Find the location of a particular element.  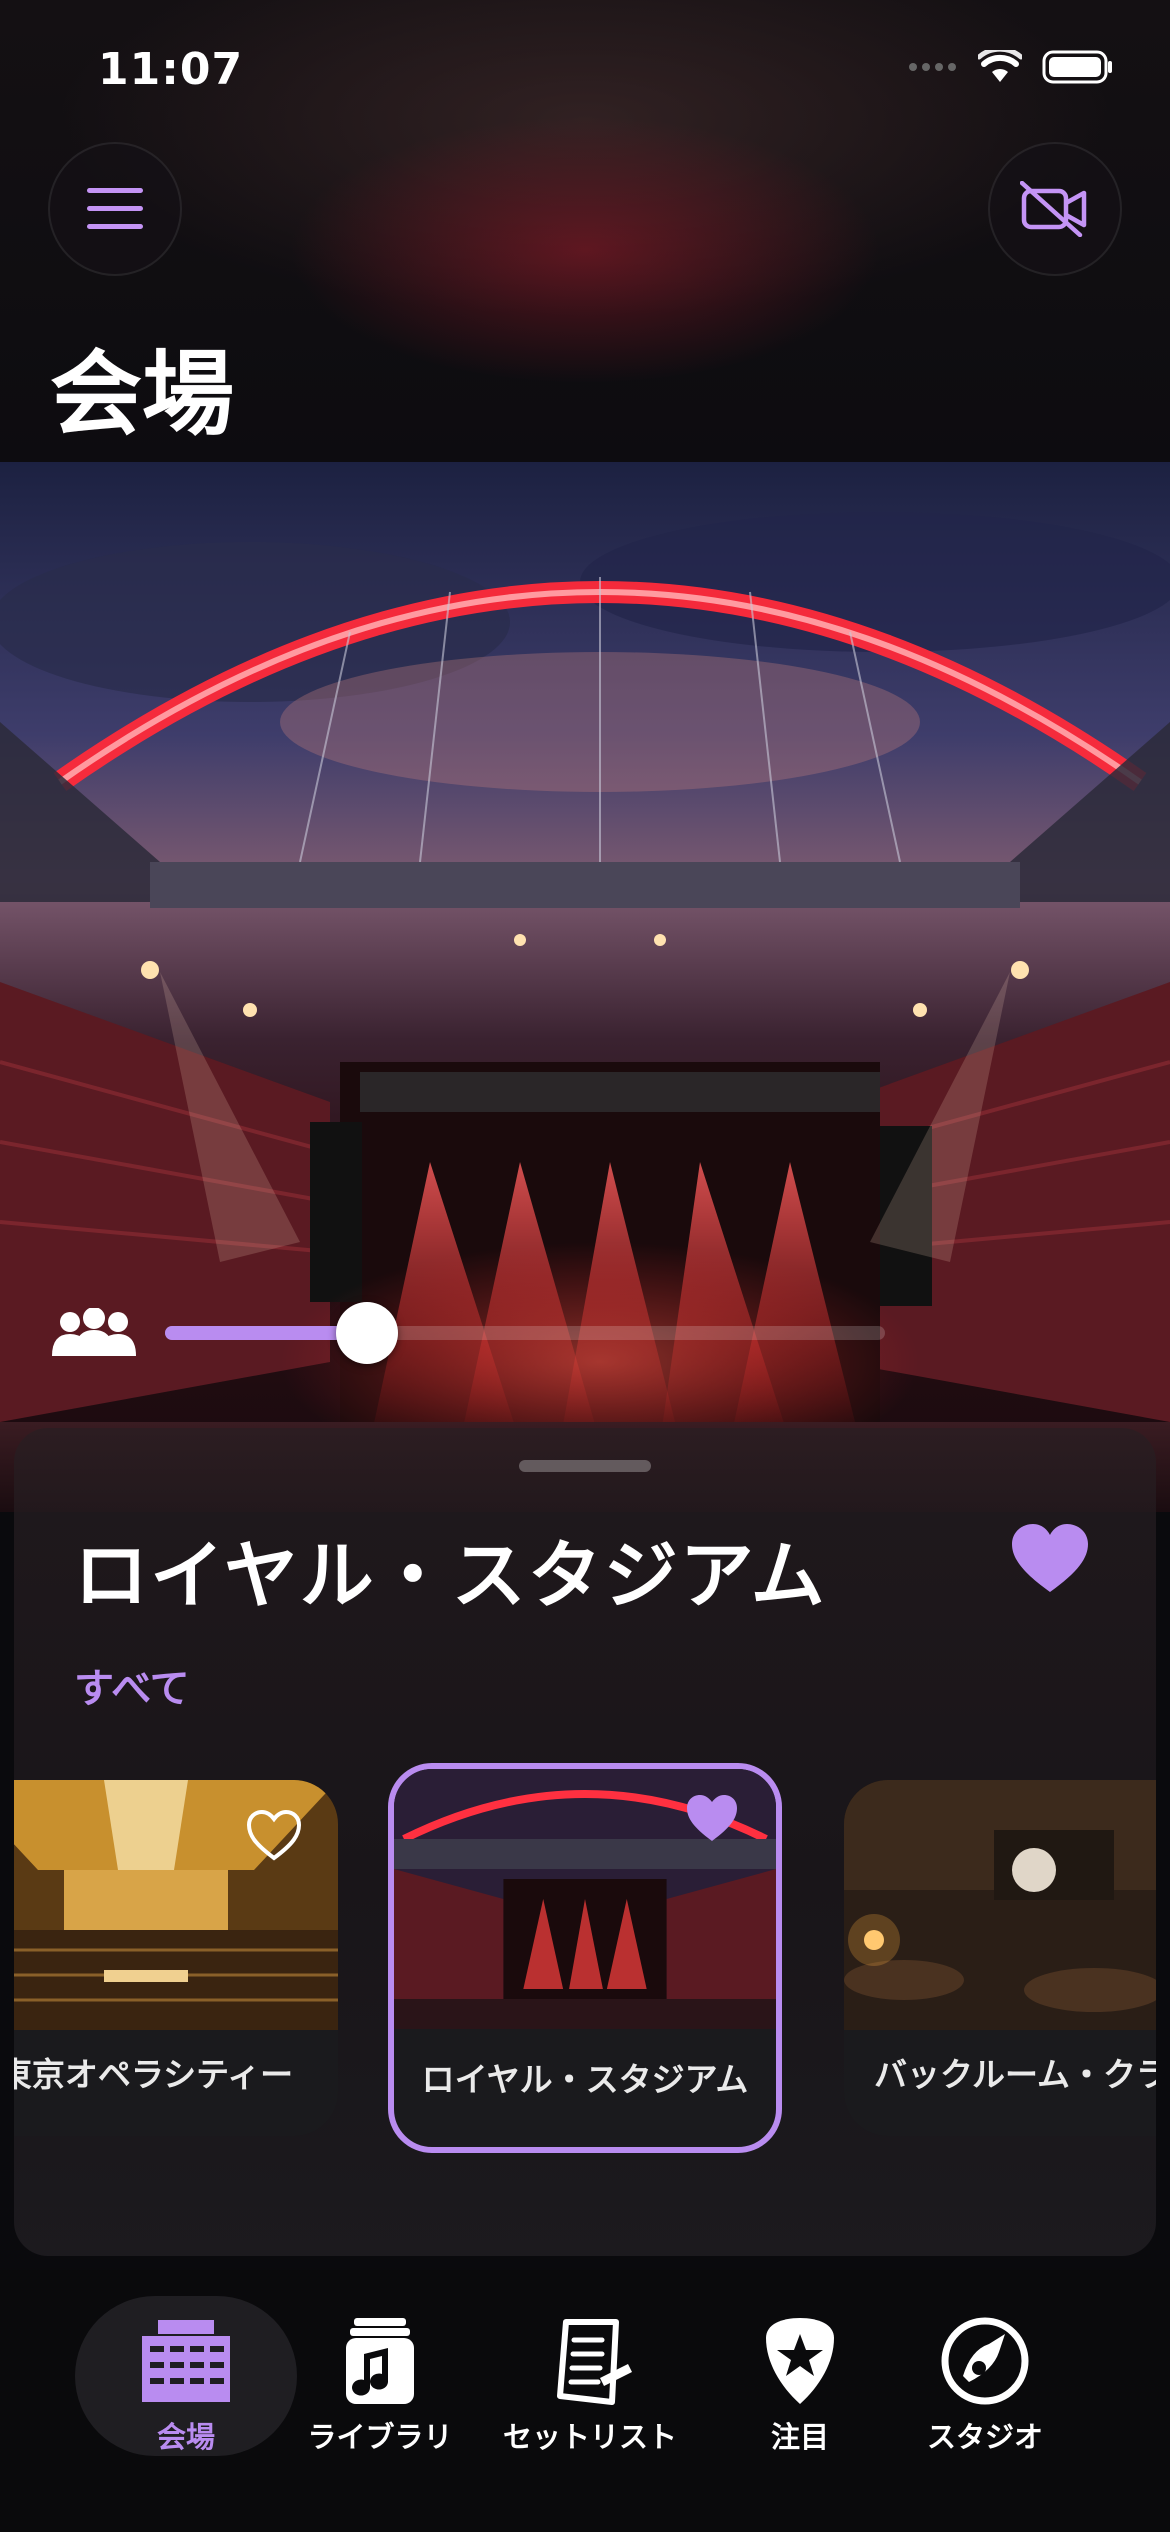

tab-library: ライブラリ is located at coordinates (380, 2376).